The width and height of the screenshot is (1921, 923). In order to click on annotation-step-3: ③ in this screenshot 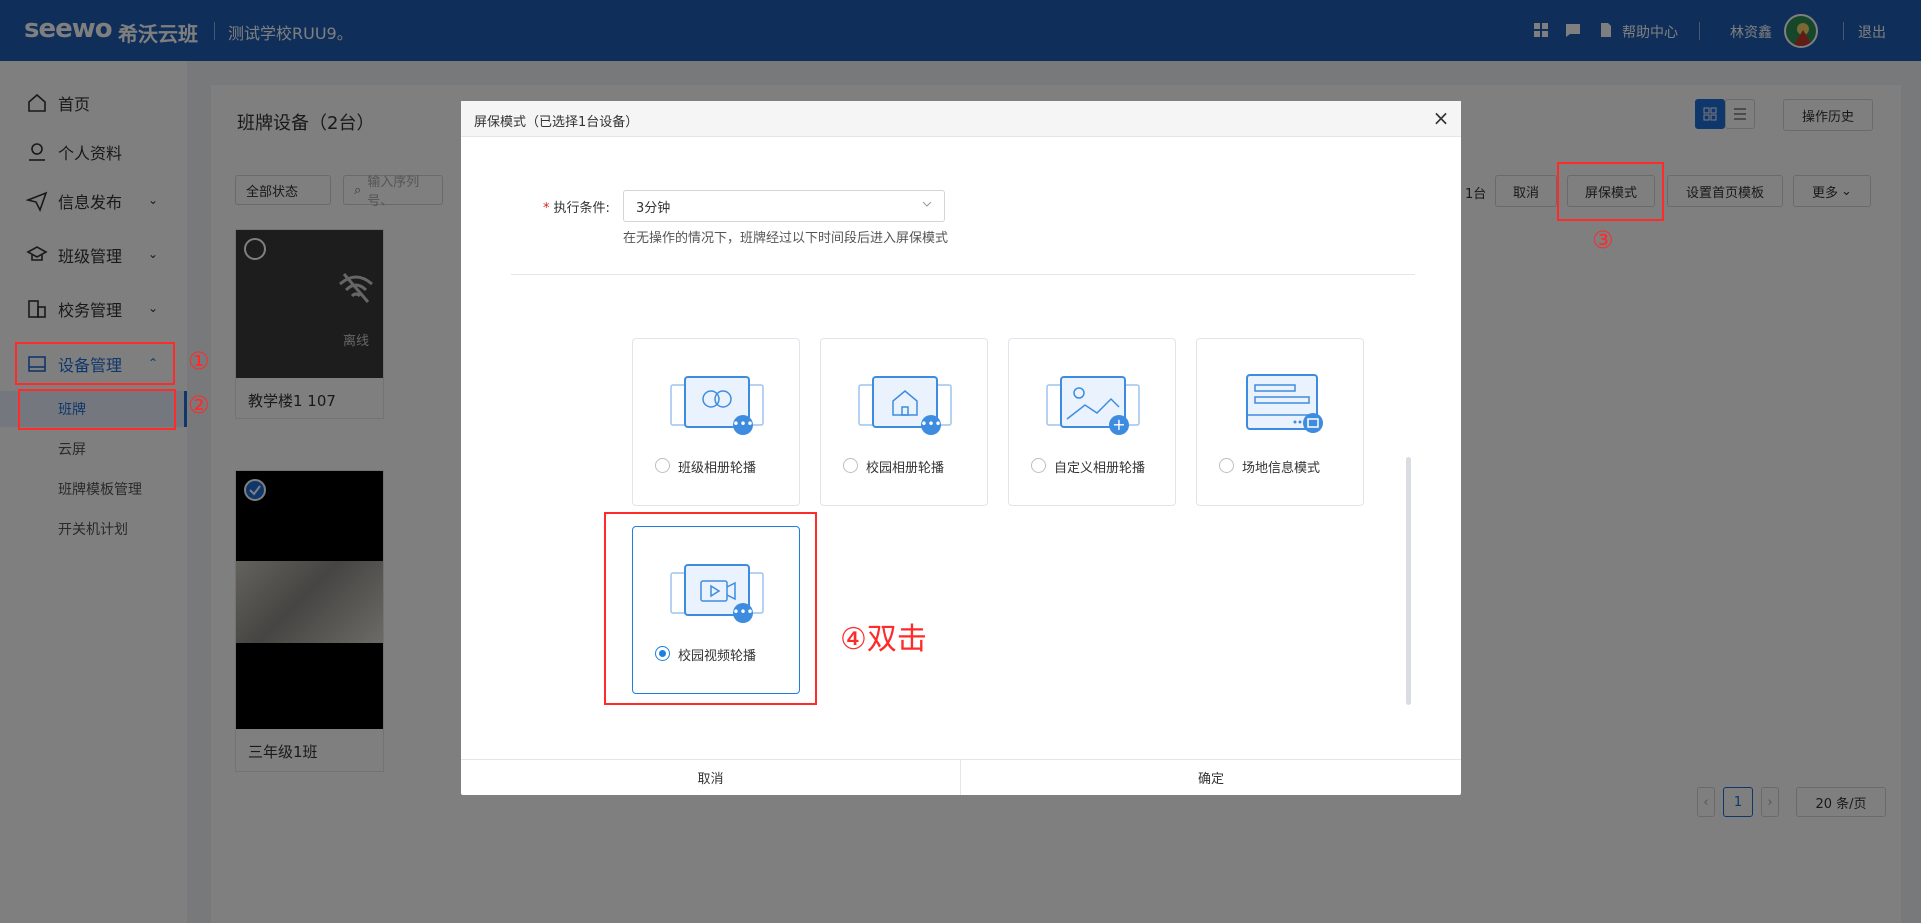, I will do `click(1603, 240)`.